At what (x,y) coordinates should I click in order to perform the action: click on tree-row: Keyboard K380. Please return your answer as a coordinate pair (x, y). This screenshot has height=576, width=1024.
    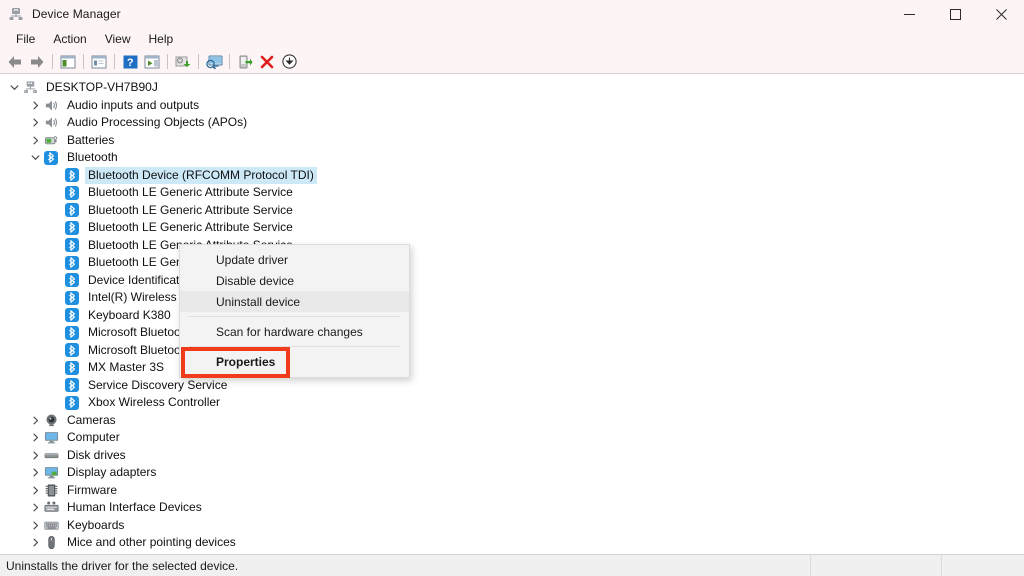
    Looking at the image, I should click on (512, 316).